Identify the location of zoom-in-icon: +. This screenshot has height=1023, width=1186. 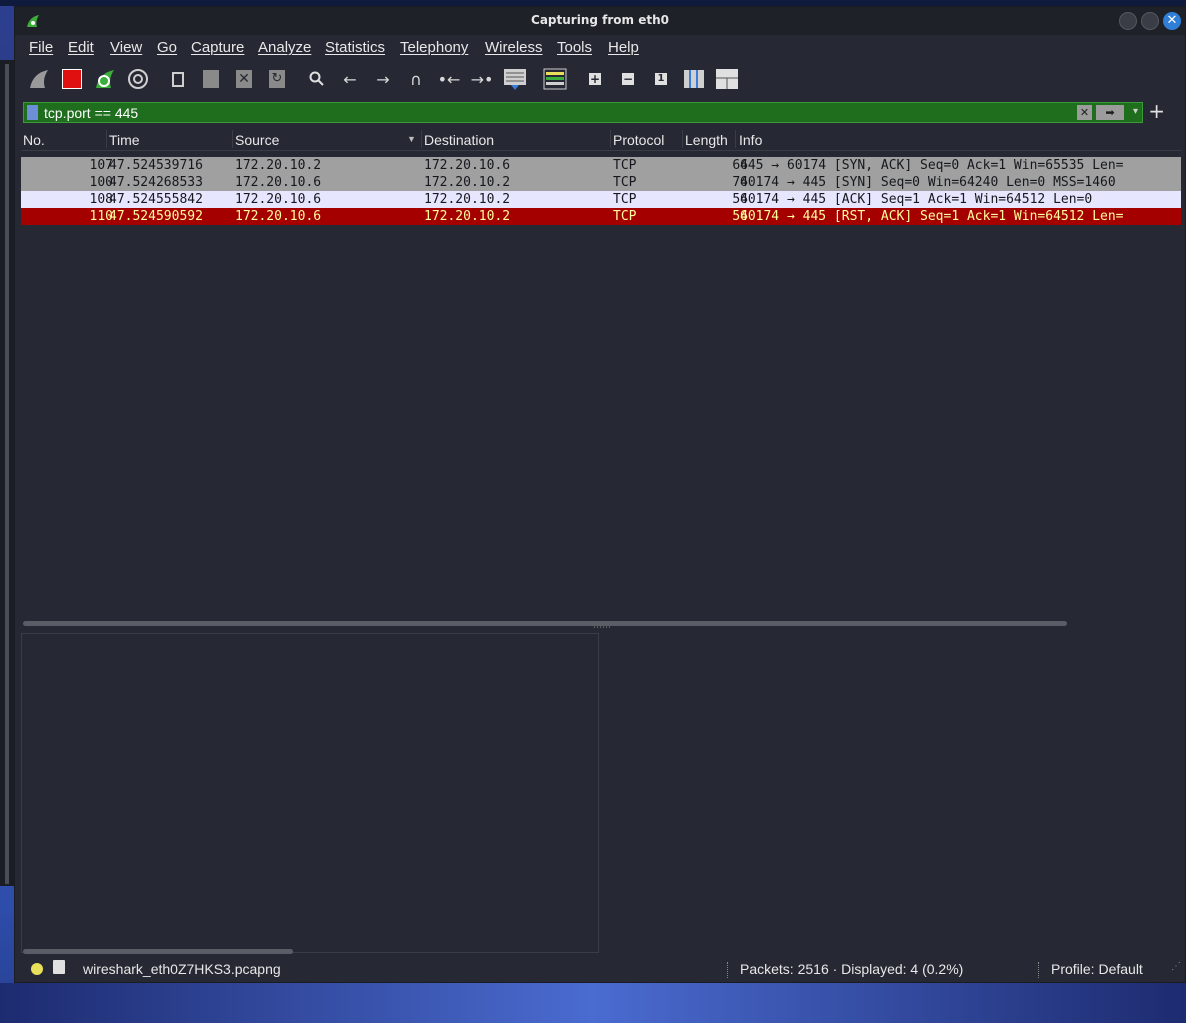
(595, 79).